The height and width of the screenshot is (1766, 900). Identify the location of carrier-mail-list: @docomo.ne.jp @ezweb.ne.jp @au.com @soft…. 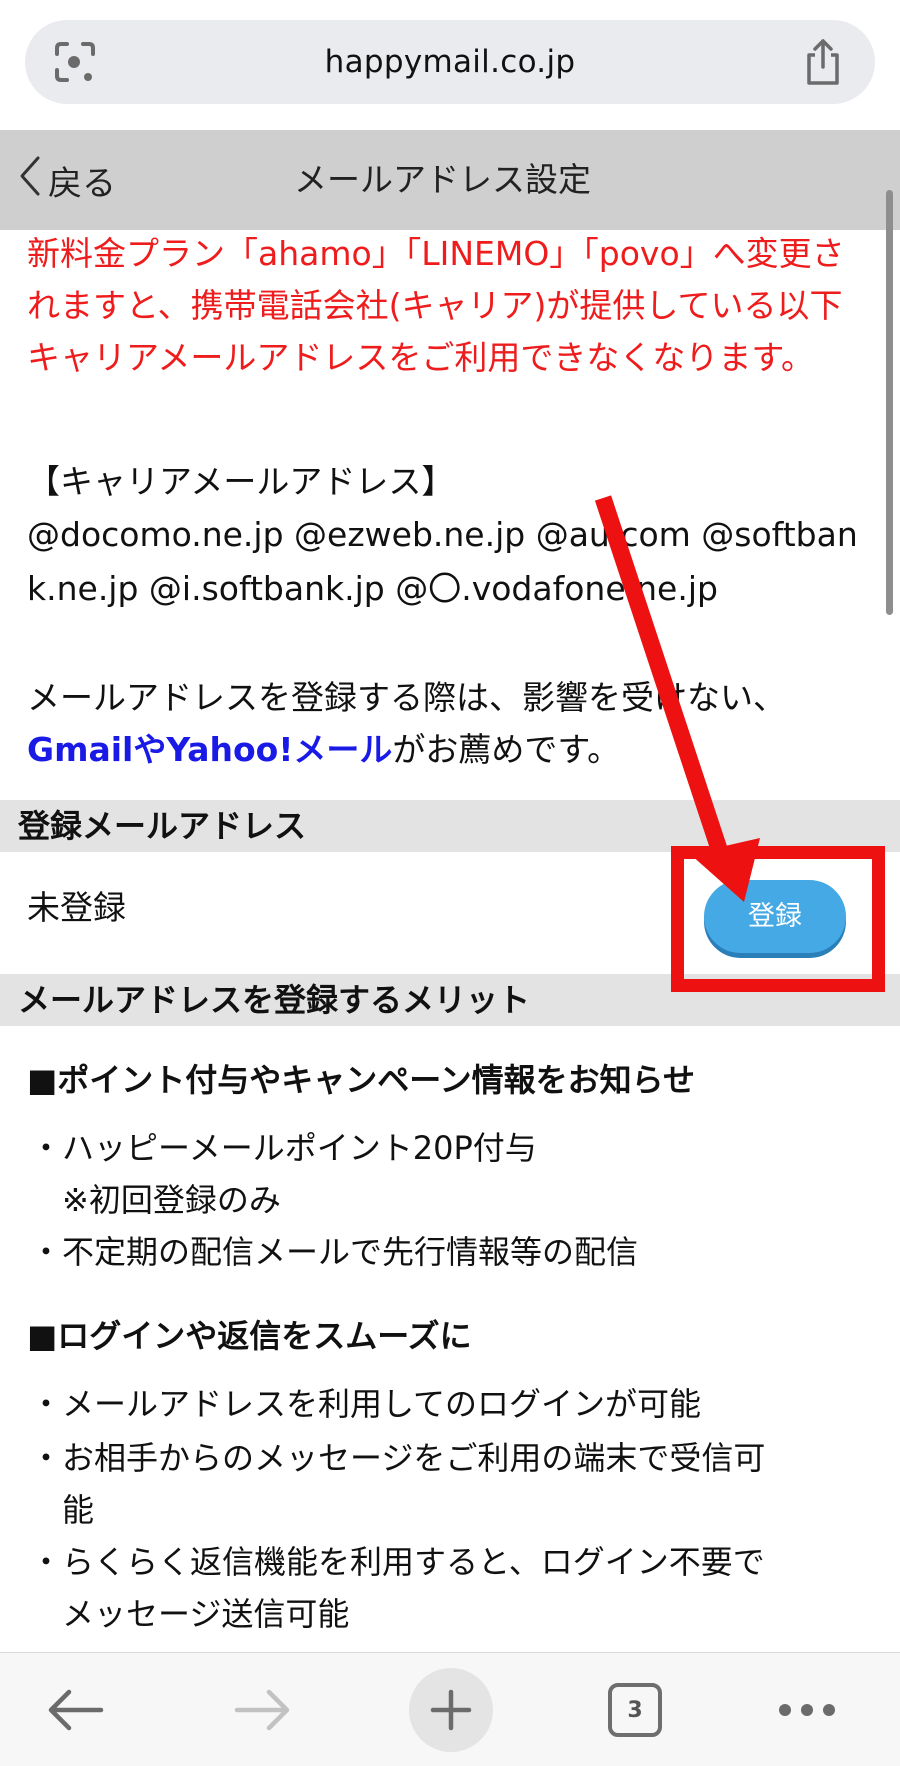
(442, 561).